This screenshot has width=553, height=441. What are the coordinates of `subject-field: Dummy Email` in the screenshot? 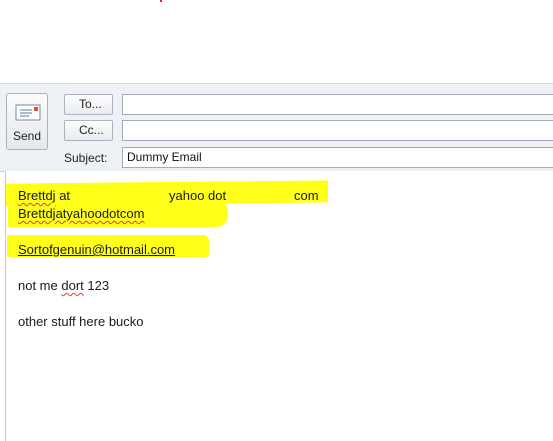 It's located at (337, 157).